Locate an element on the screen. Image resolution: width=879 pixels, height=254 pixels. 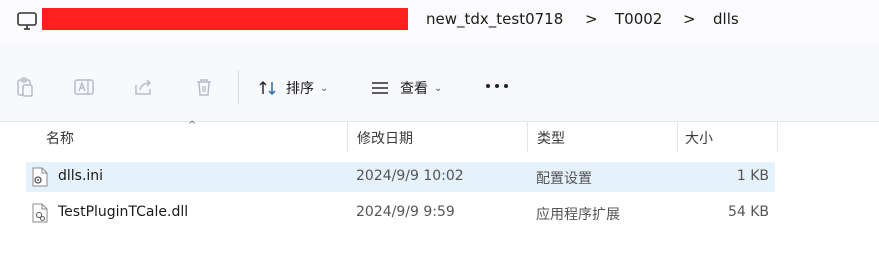
column-header: ^ 名称 修改日期 类型 大小 is located at coordinates (439, 136).